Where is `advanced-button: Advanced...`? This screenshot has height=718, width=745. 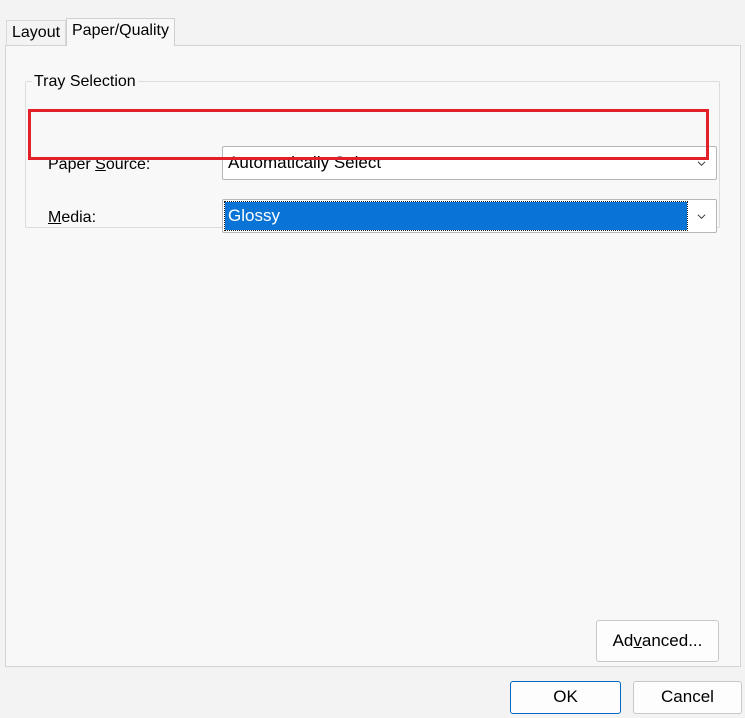 advanced-button: Advanced... is located at coordinates (657, 641).